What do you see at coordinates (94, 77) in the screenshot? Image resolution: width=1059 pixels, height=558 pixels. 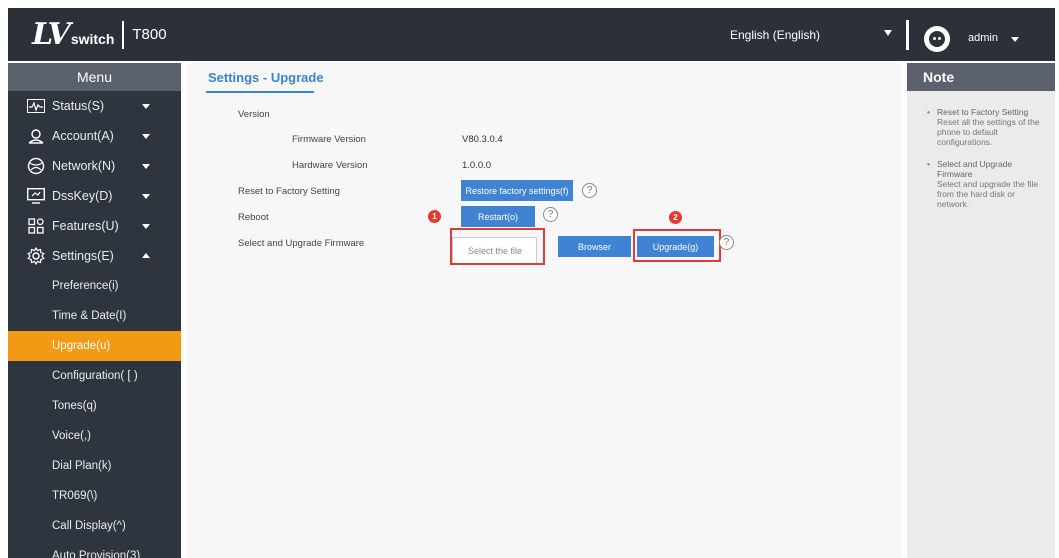 I see `menu-title: Menu` at bounding box center [94, 77].